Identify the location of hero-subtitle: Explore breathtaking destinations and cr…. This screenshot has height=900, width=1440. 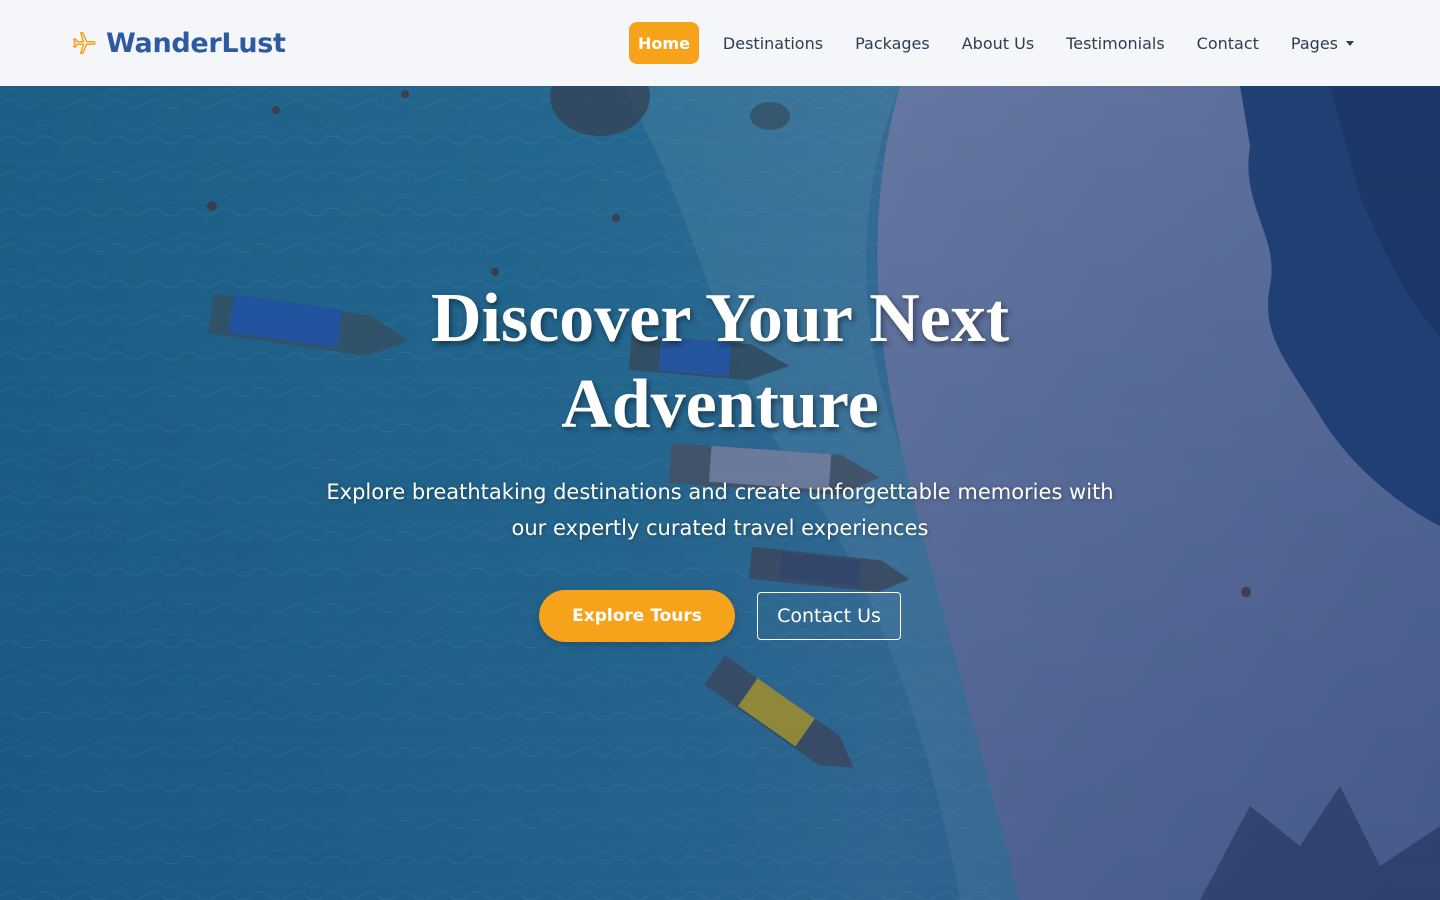
(720, 510).